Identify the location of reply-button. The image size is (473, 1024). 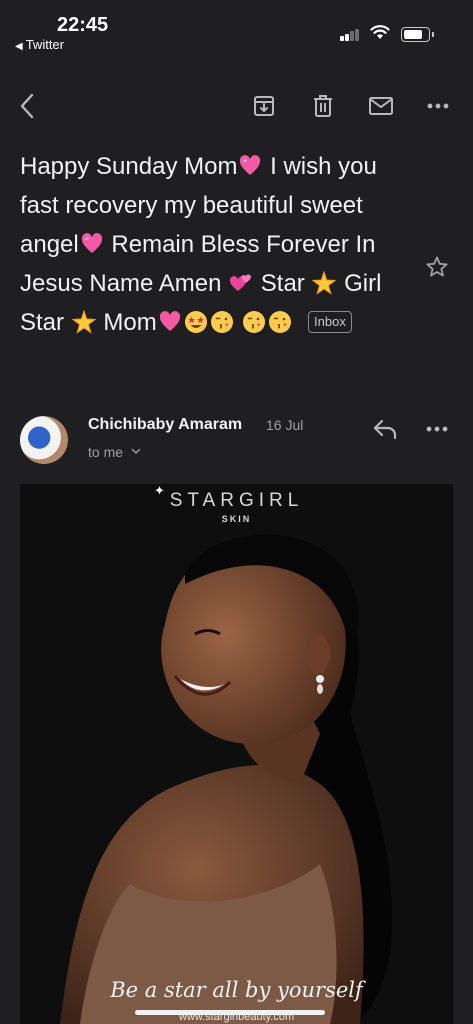
(385, 431).